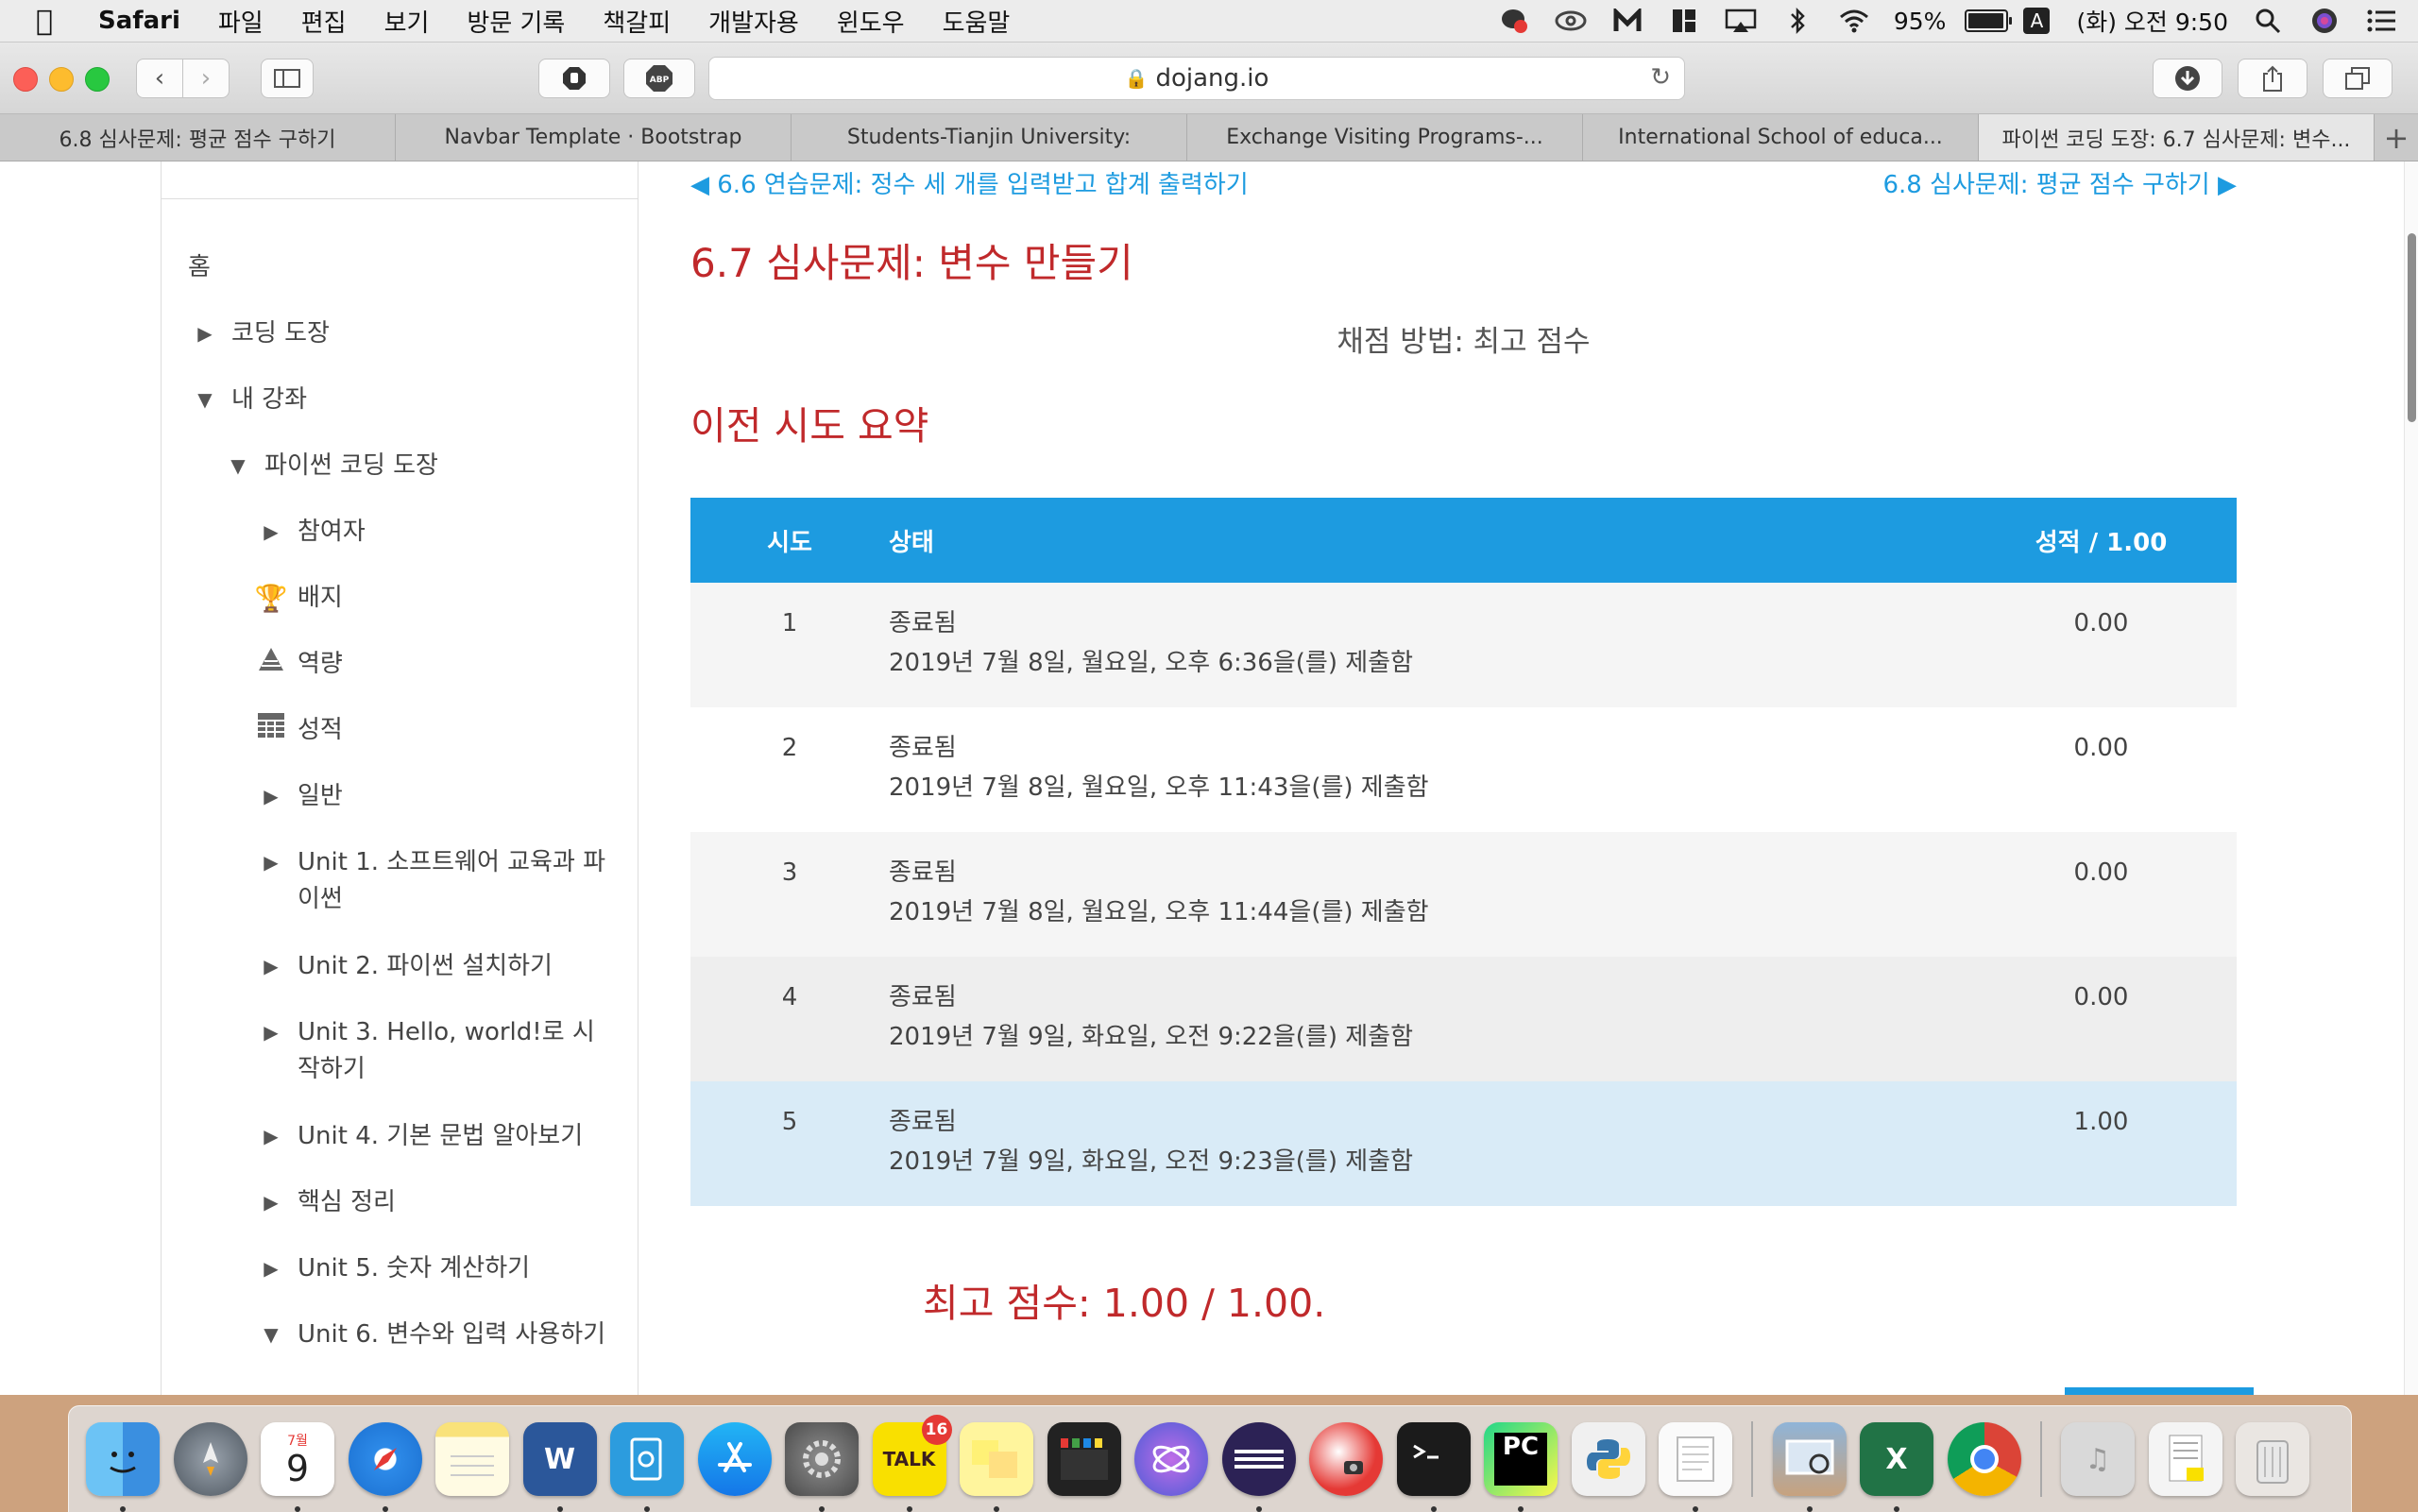 This screenshot has height=1512, width=2418. Describe the element at coordinates (298, 730) in the screenshot. I see `nav-grades: 성적` at that location.